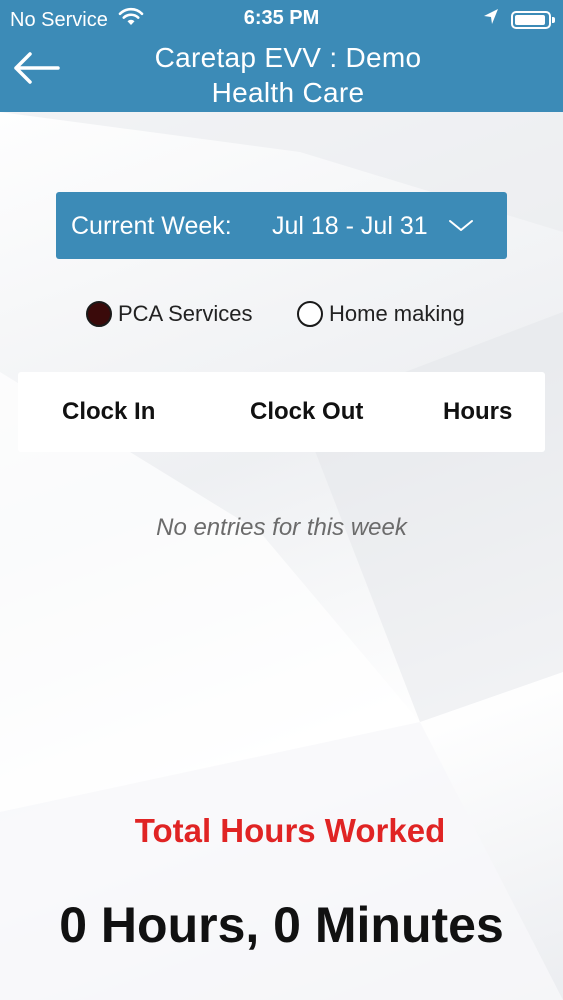  I want to click on page-title-line2: Health Care, so click(288, 92).